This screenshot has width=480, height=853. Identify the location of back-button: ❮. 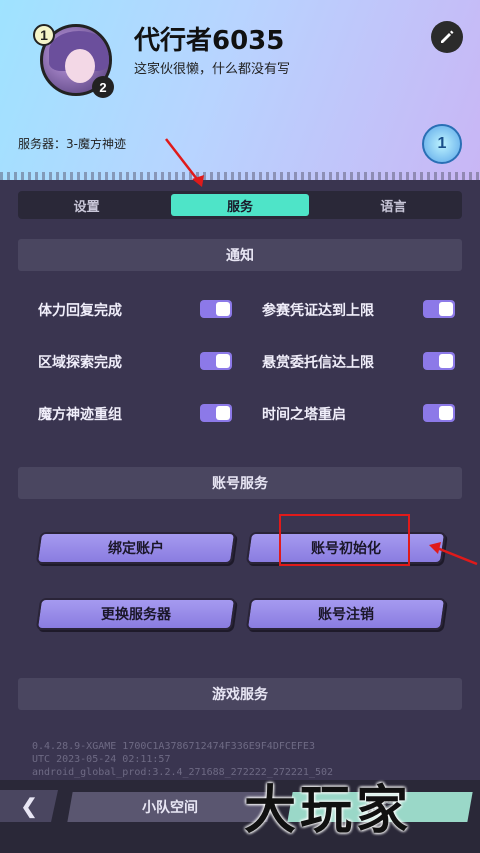
(29, 806).